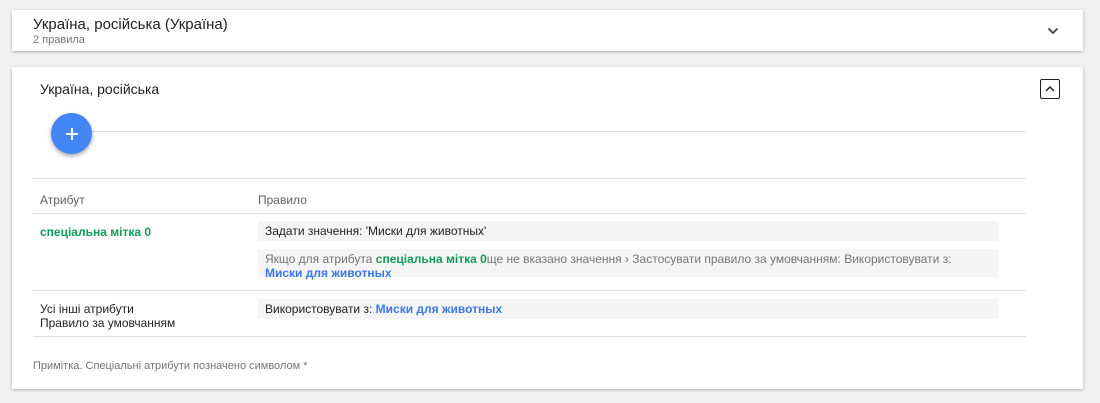 The width and height of the screenshot is (1100, 403). I want to click on chevron-up-icon, so click(1050, 88).